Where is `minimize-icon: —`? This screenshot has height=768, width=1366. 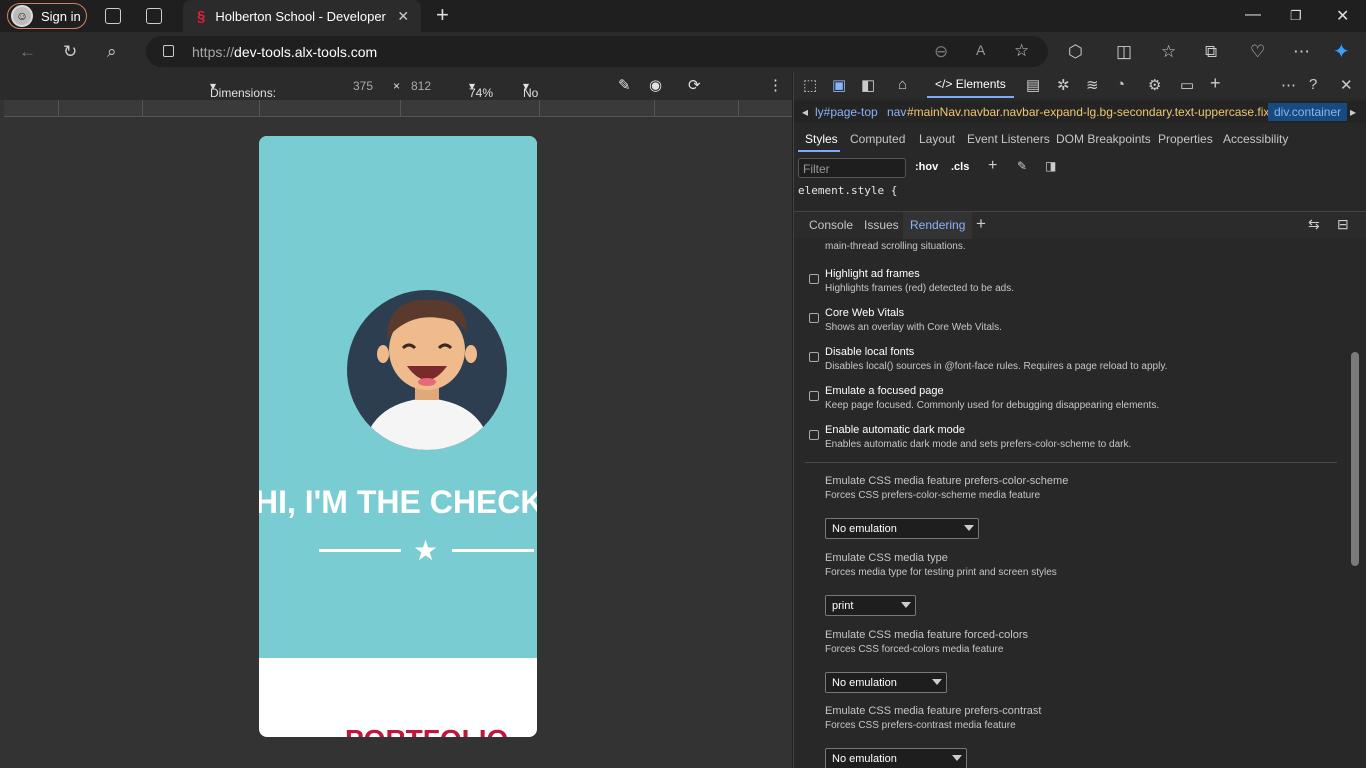 minimize-icon: — is located at coordinates (1253, 15).